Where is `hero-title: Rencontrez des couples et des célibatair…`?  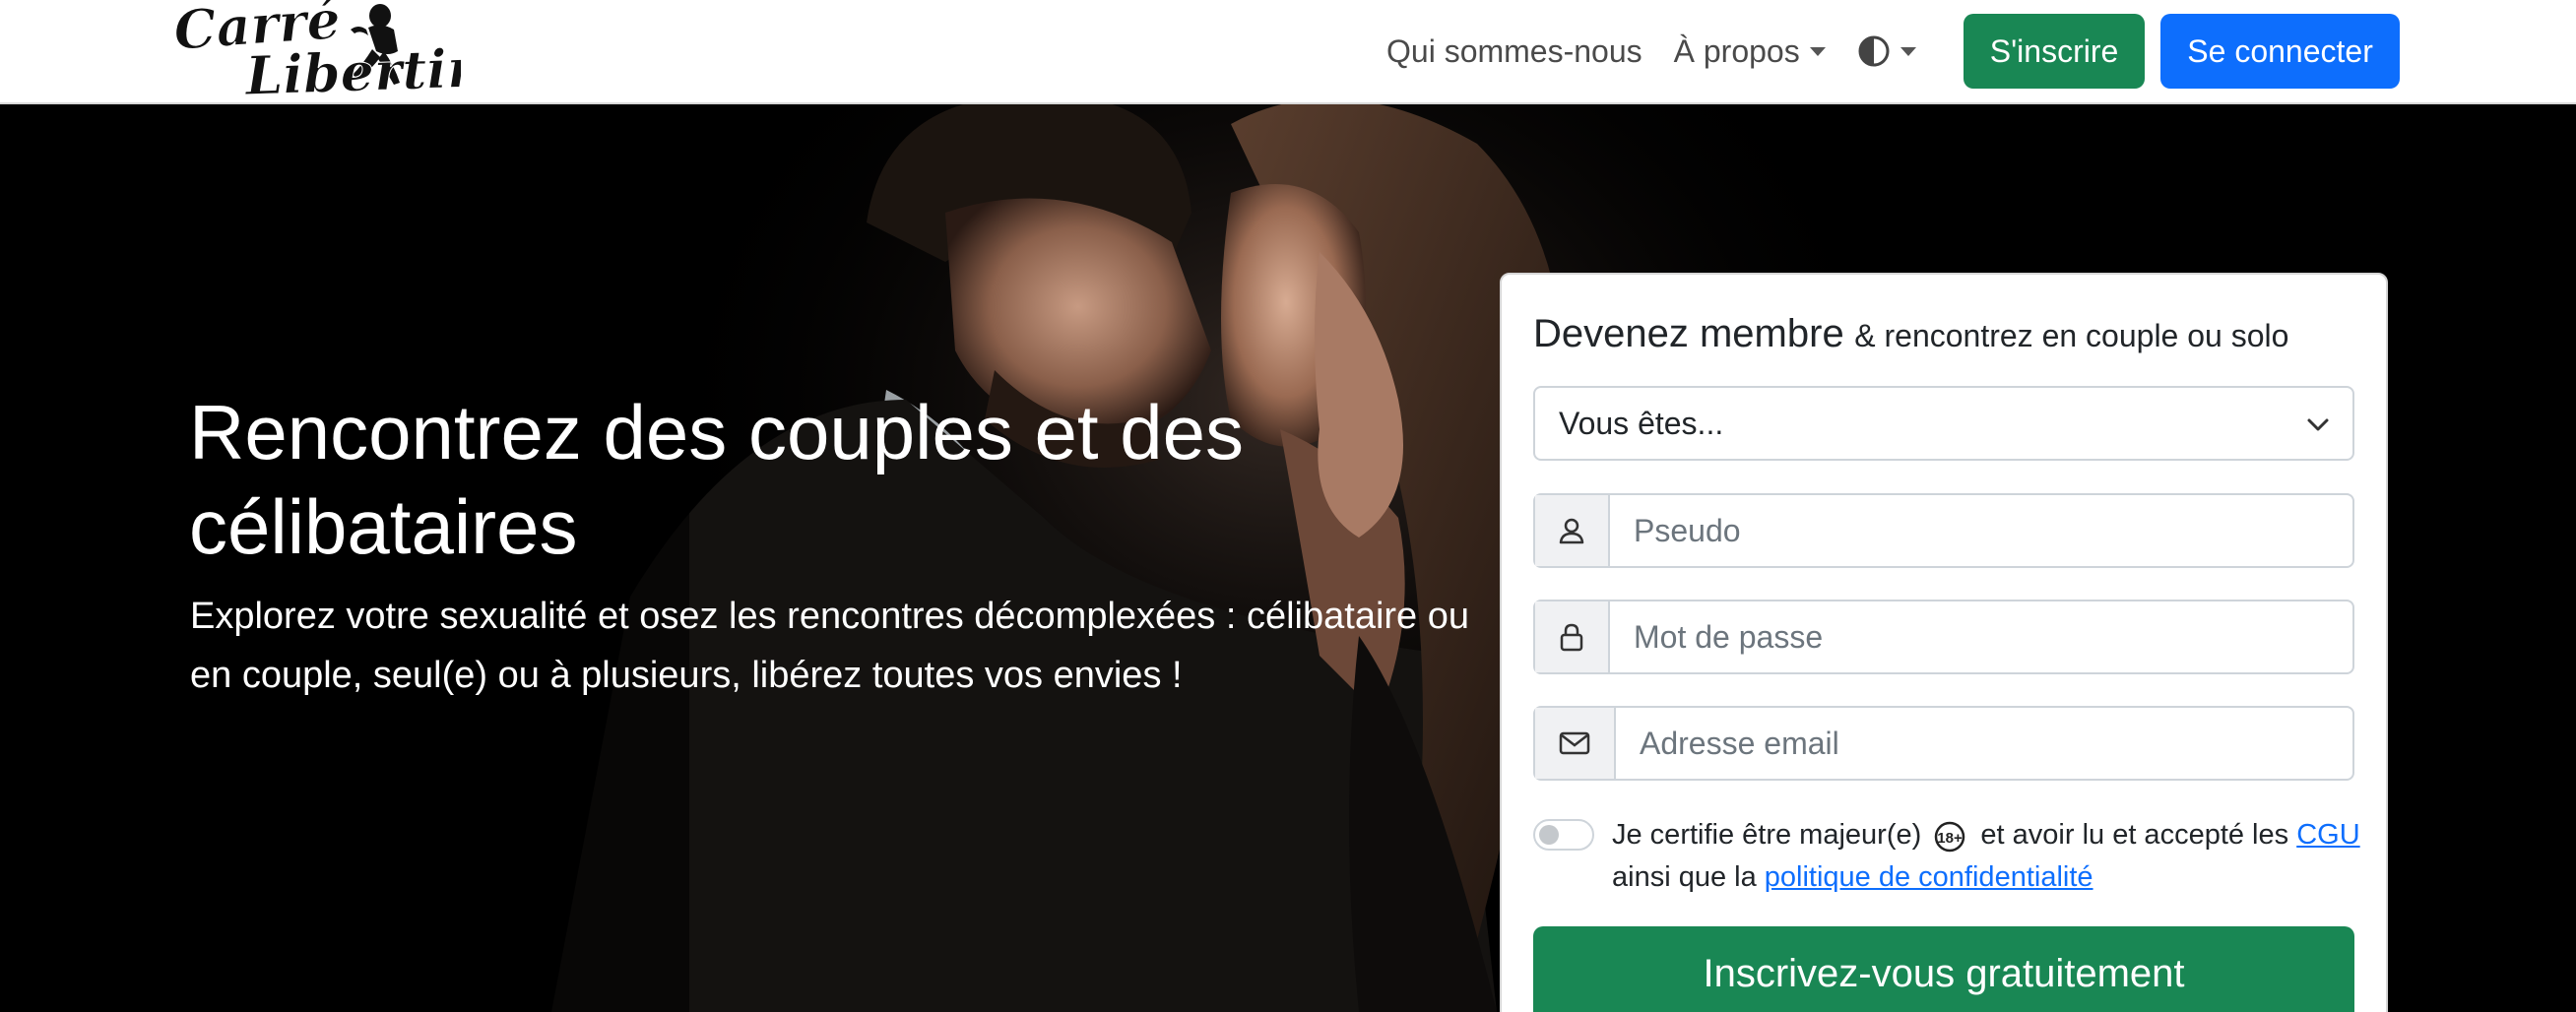 hero-title: Rencontrez des couples et des célibatair… is located at coordinates (716, 479).